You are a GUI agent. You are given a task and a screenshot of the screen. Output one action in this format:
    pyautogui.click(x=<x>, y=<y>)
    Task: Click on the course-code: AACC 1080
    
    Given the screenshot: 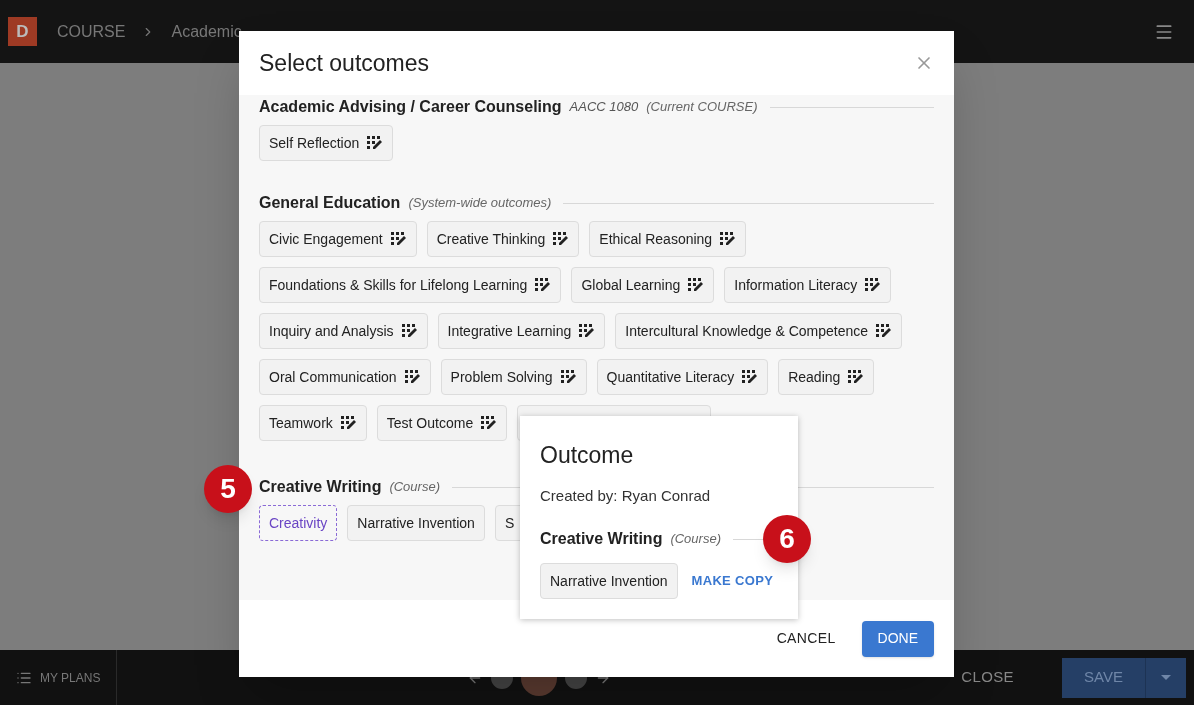 What is the action you would take?
    pyautogui.click(x=604, y=107)
    